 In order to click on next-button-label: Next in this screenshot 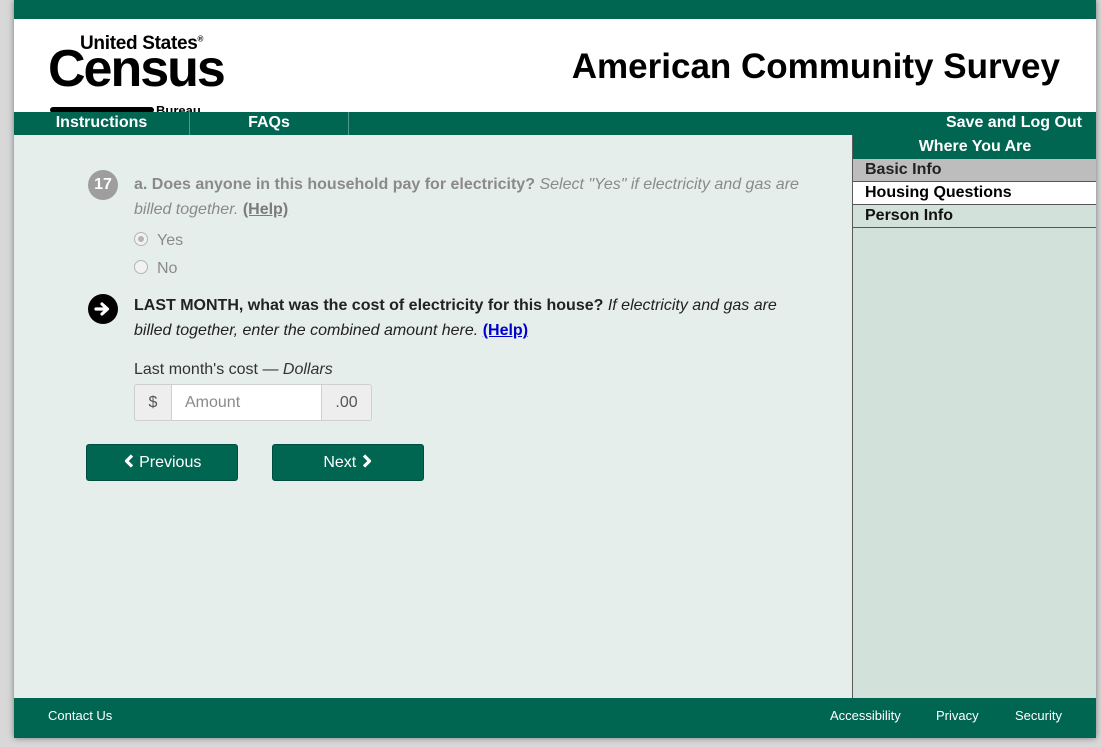, I will do `click(340, 462)`.